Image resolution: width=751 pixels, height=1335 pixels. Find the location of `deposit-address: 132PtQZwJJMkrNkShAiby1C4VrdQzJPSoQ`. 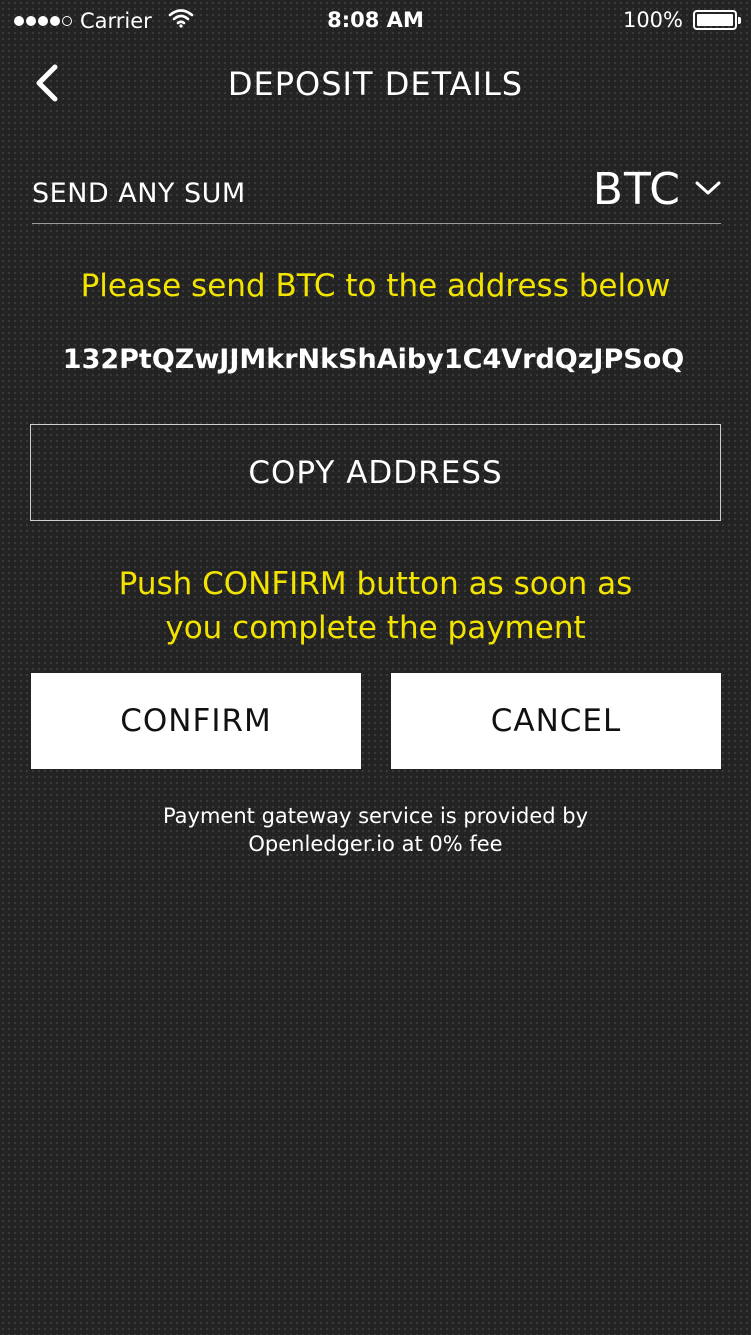

deposit-address: 132PtQZwJJMkrNkShAiby1C4VrdQzJPSoQ is located at coordinates (373, 359).